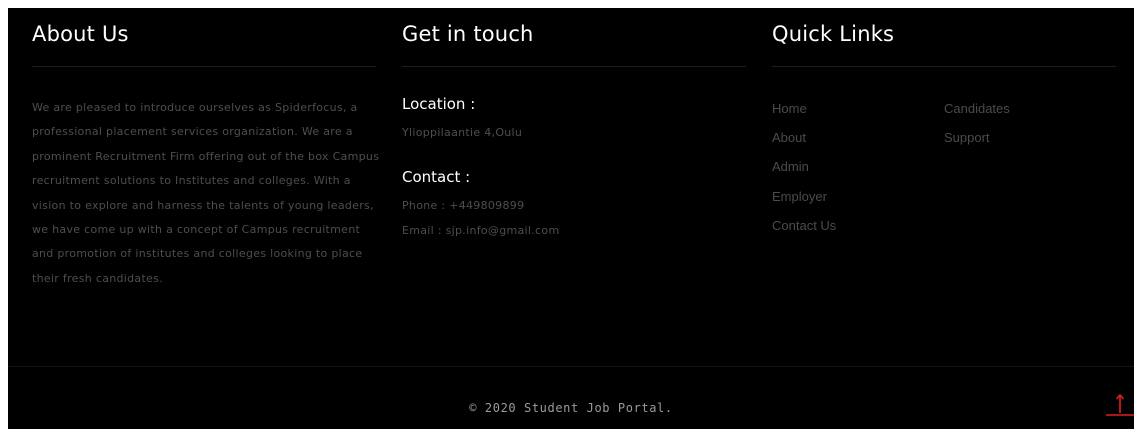 The image size is (1134, 429). Describe the element at coordinates (977, 108) in the screenshot. I see `link-candidates: Candidates` at that location.